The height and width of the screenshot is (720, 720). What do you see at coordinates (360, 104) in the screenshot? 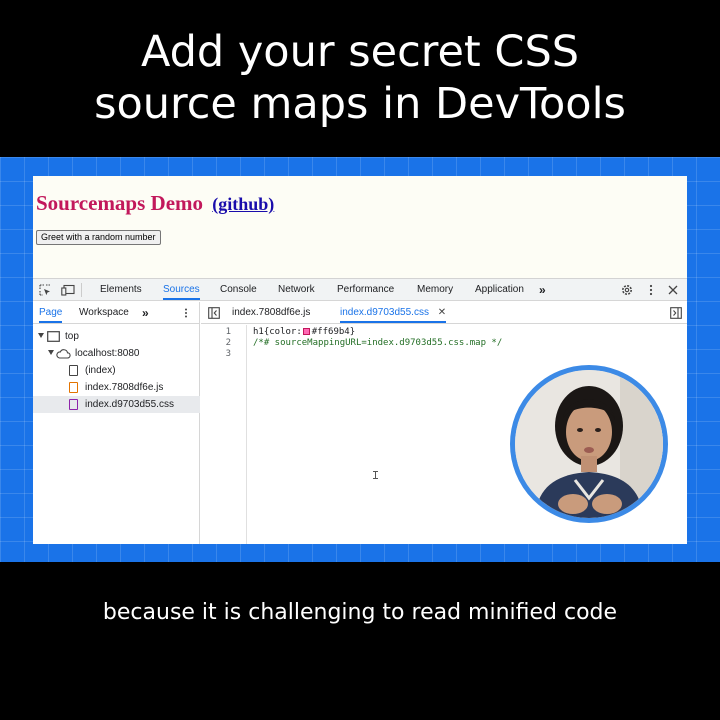
I see `headline-line-2: source maps in DevTools` at bounding box center [360, 104].